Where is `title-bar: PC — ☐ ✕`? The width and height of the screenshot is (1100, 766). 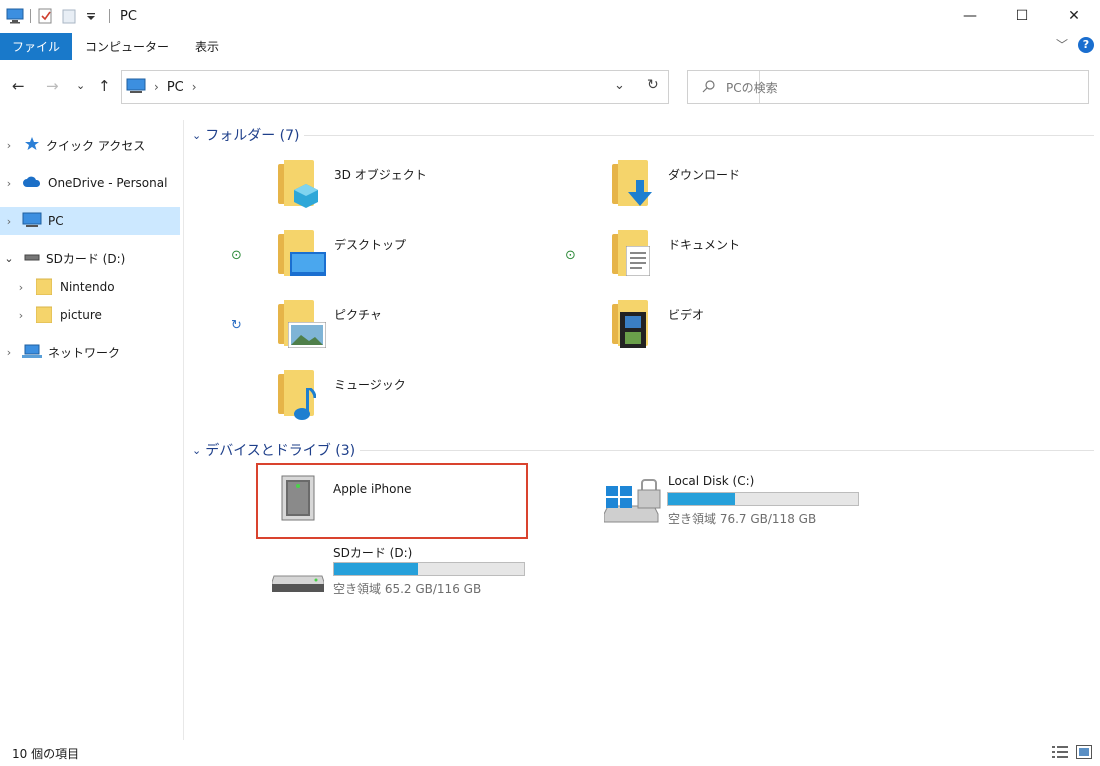
title-bar: PC — ☐ ✕ is located at coordinates (550, 16).